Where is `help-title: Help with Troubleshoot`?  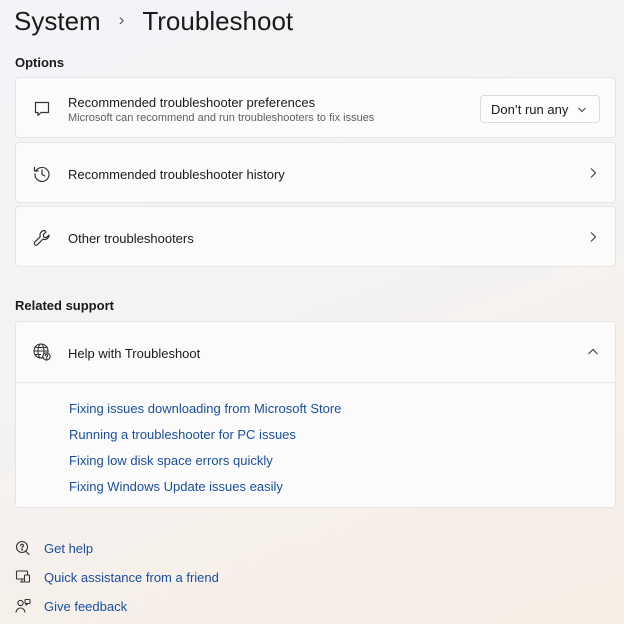 help-title: Help with Troubleshoot is located at coordinates (134, 353).